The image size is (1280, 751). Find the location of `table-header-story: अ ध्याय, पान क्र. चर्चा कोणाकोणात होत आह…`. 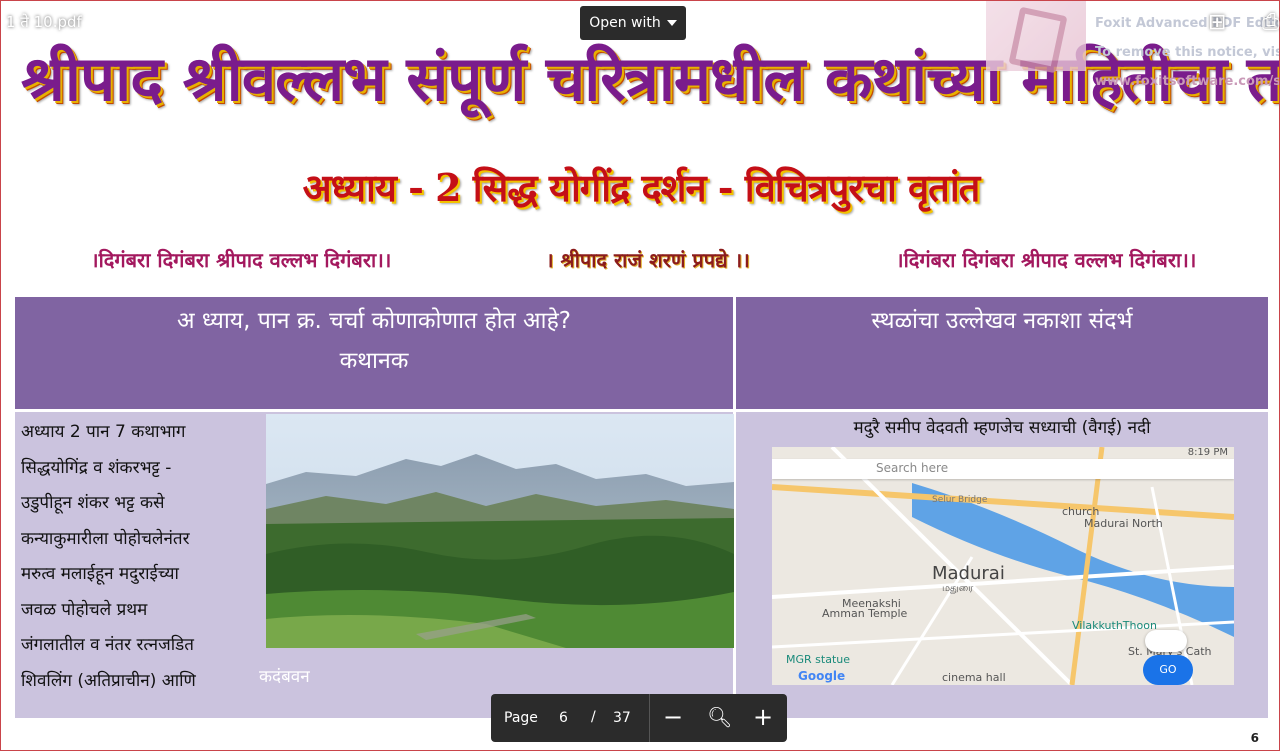

table-header-story: अ ध्याय, पान क्र. चर्चा कोणाकोणात होत आह… is located at coordinates (374, 353).